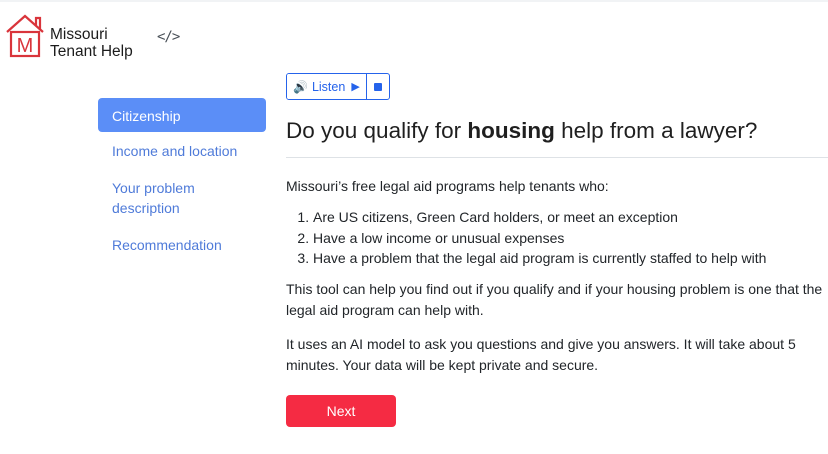  Describe the element at coordinates (25, 46) in the screenshot. I see `logo-letter: M` at that location.